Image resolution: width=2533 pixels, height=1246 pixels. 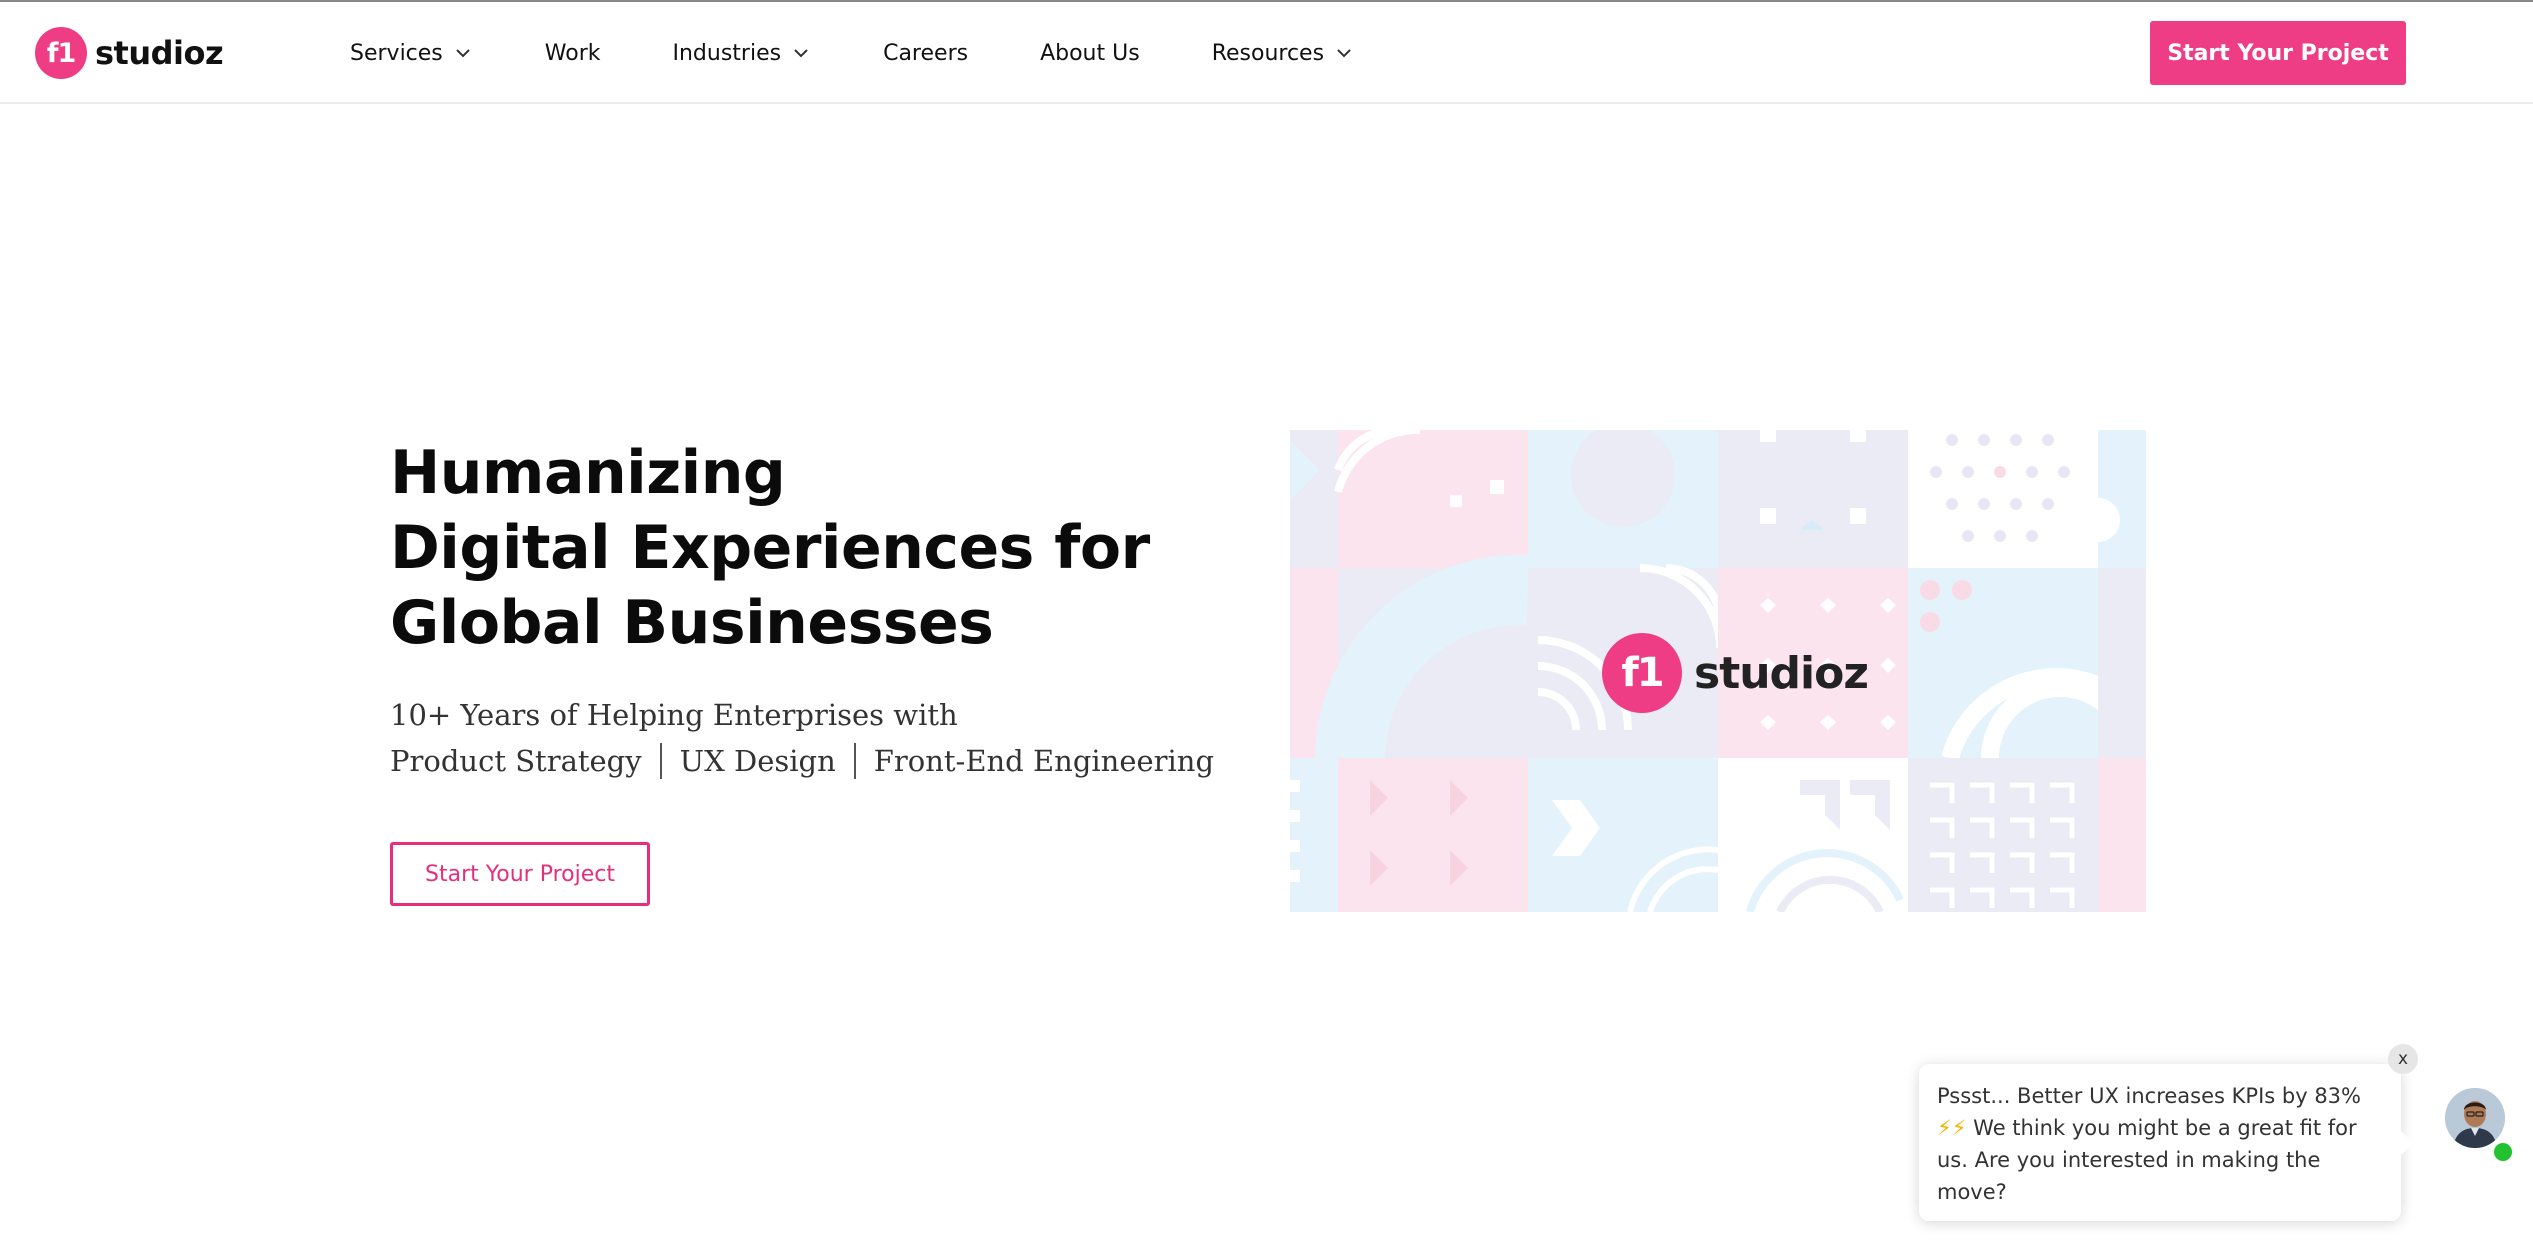 I want to click on nav-item-resources: Resources, so click(x=1283, y=53).